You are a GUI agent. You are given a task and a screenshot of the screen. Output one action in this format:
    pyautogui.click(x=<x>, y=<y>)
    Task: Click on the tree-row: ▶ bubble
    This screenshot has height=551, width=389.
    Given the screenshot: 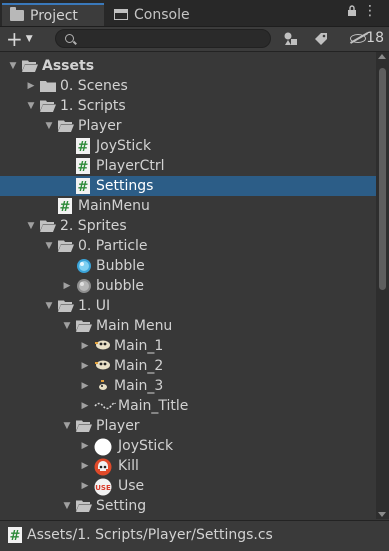 What is the action you would take?
    pyautogui.click(x=188, y=286)
    